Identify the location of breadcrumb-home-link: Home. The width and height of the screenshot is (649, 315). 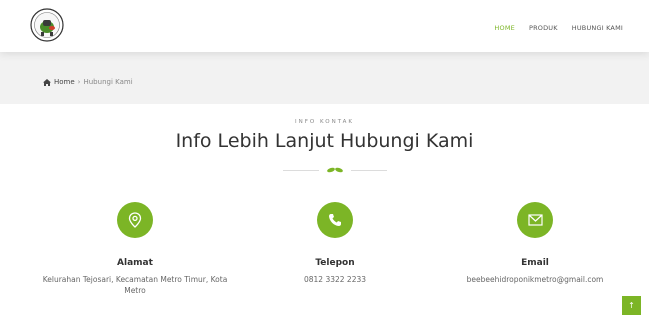
(59, 82).